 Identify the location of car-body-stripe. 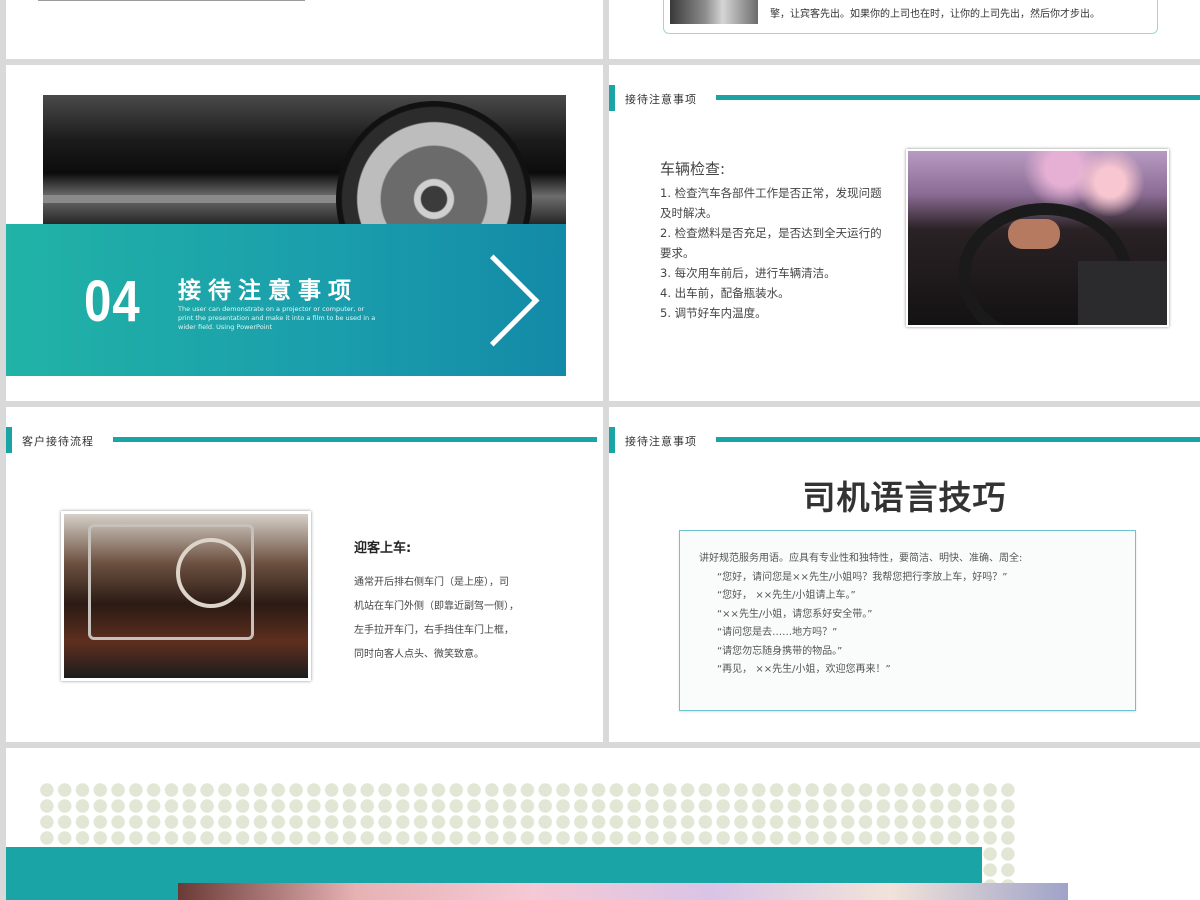
(193, 199).